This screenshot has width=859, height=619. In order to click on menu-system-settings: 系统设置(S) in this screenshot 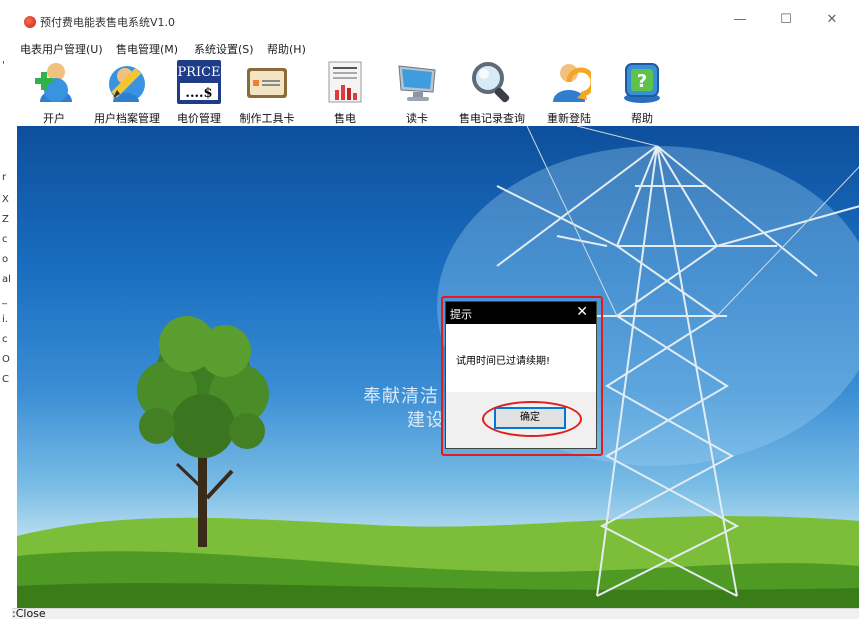, I will do `click(224, 49)`.